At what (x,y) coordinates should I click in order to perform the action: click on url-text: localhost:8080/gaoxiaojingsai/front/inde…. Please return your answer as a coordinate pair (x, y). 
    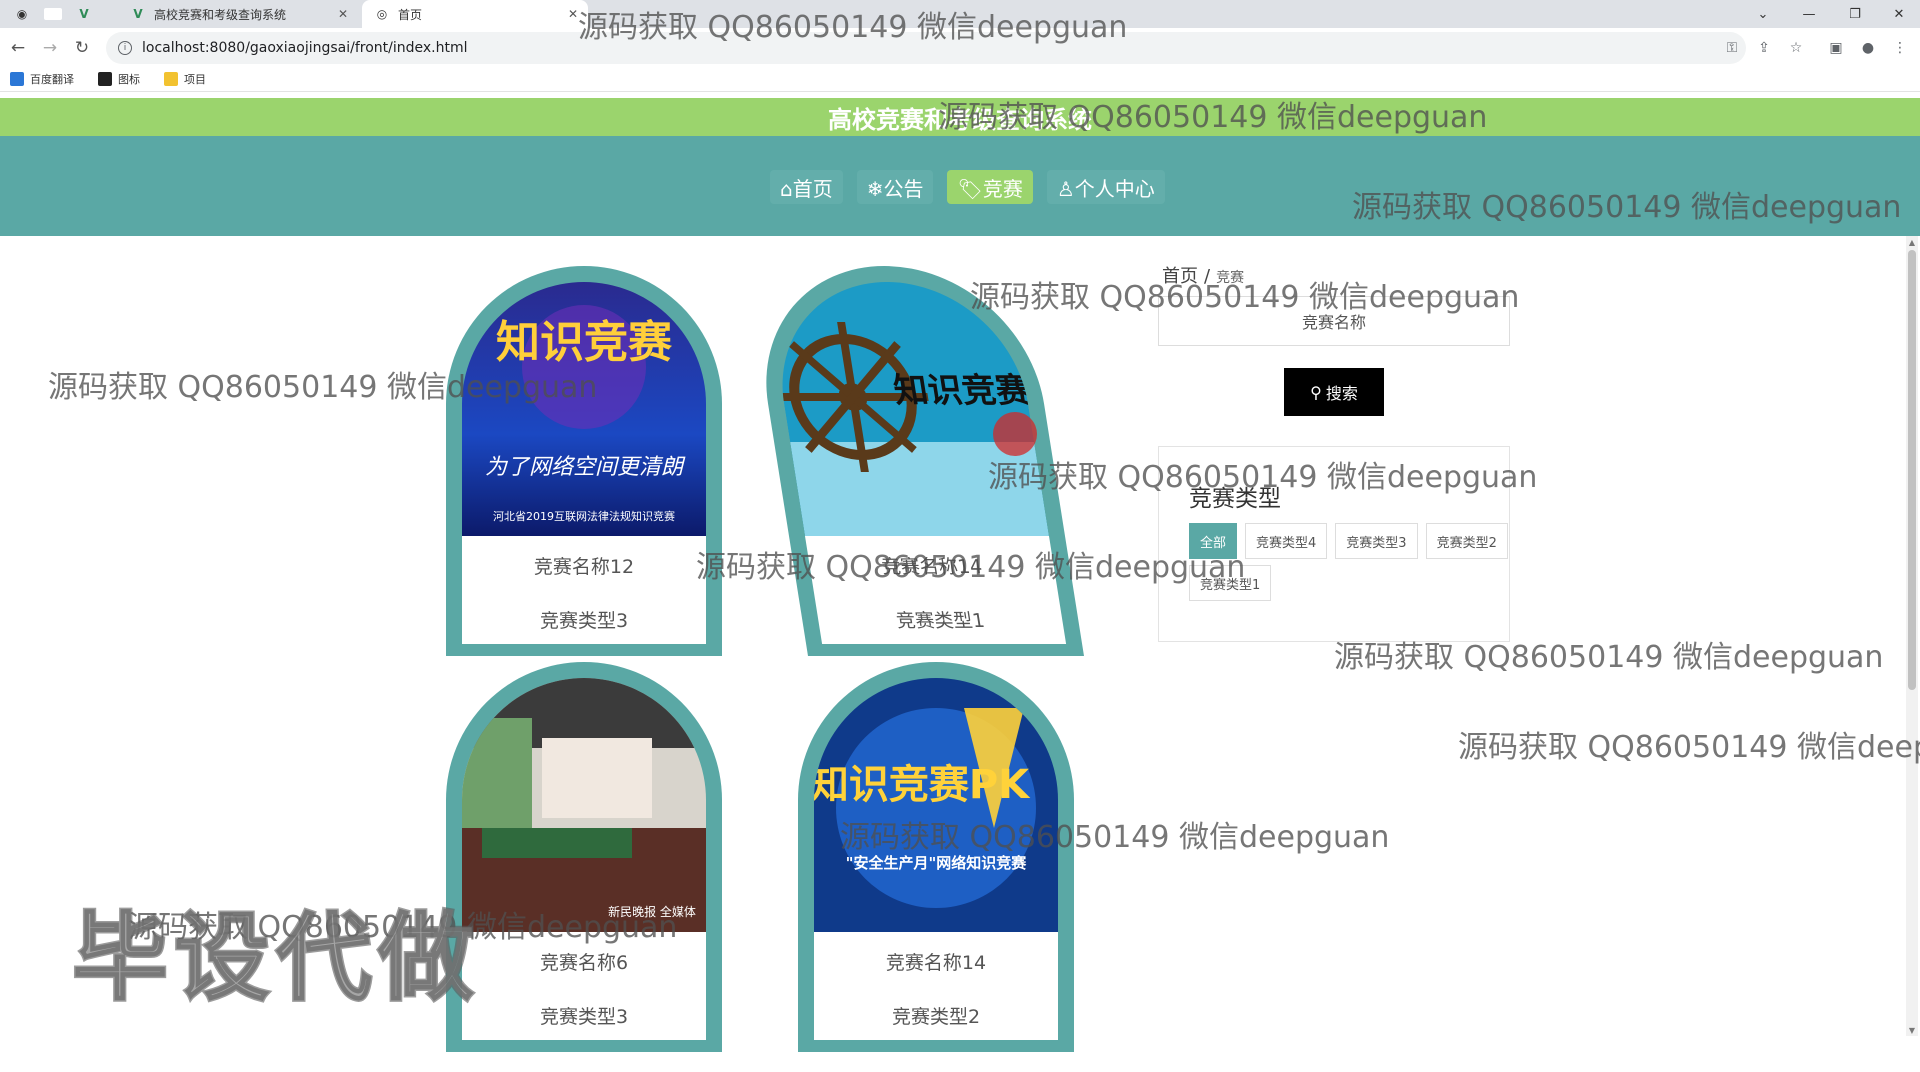
    Looking at the image, I should click on (305, 48).